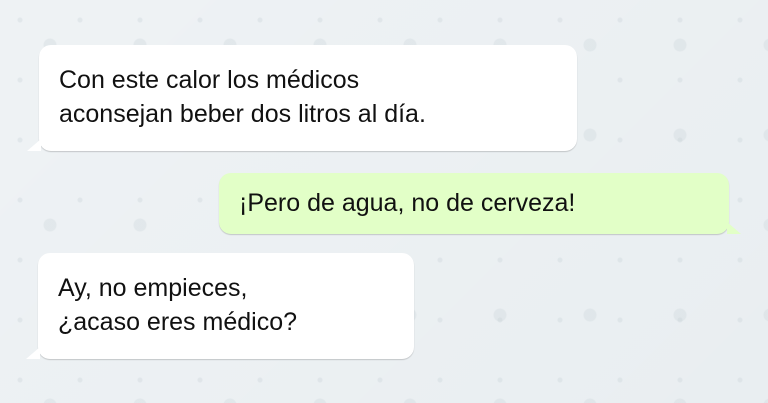 The image size is (768, 403). What do you see at coordinates (220, 306) in the screenshot?
I see `incoming-message-bubble: Ay, no empieces, ¿acaso eres médico?` at bounding box center [220, 306].